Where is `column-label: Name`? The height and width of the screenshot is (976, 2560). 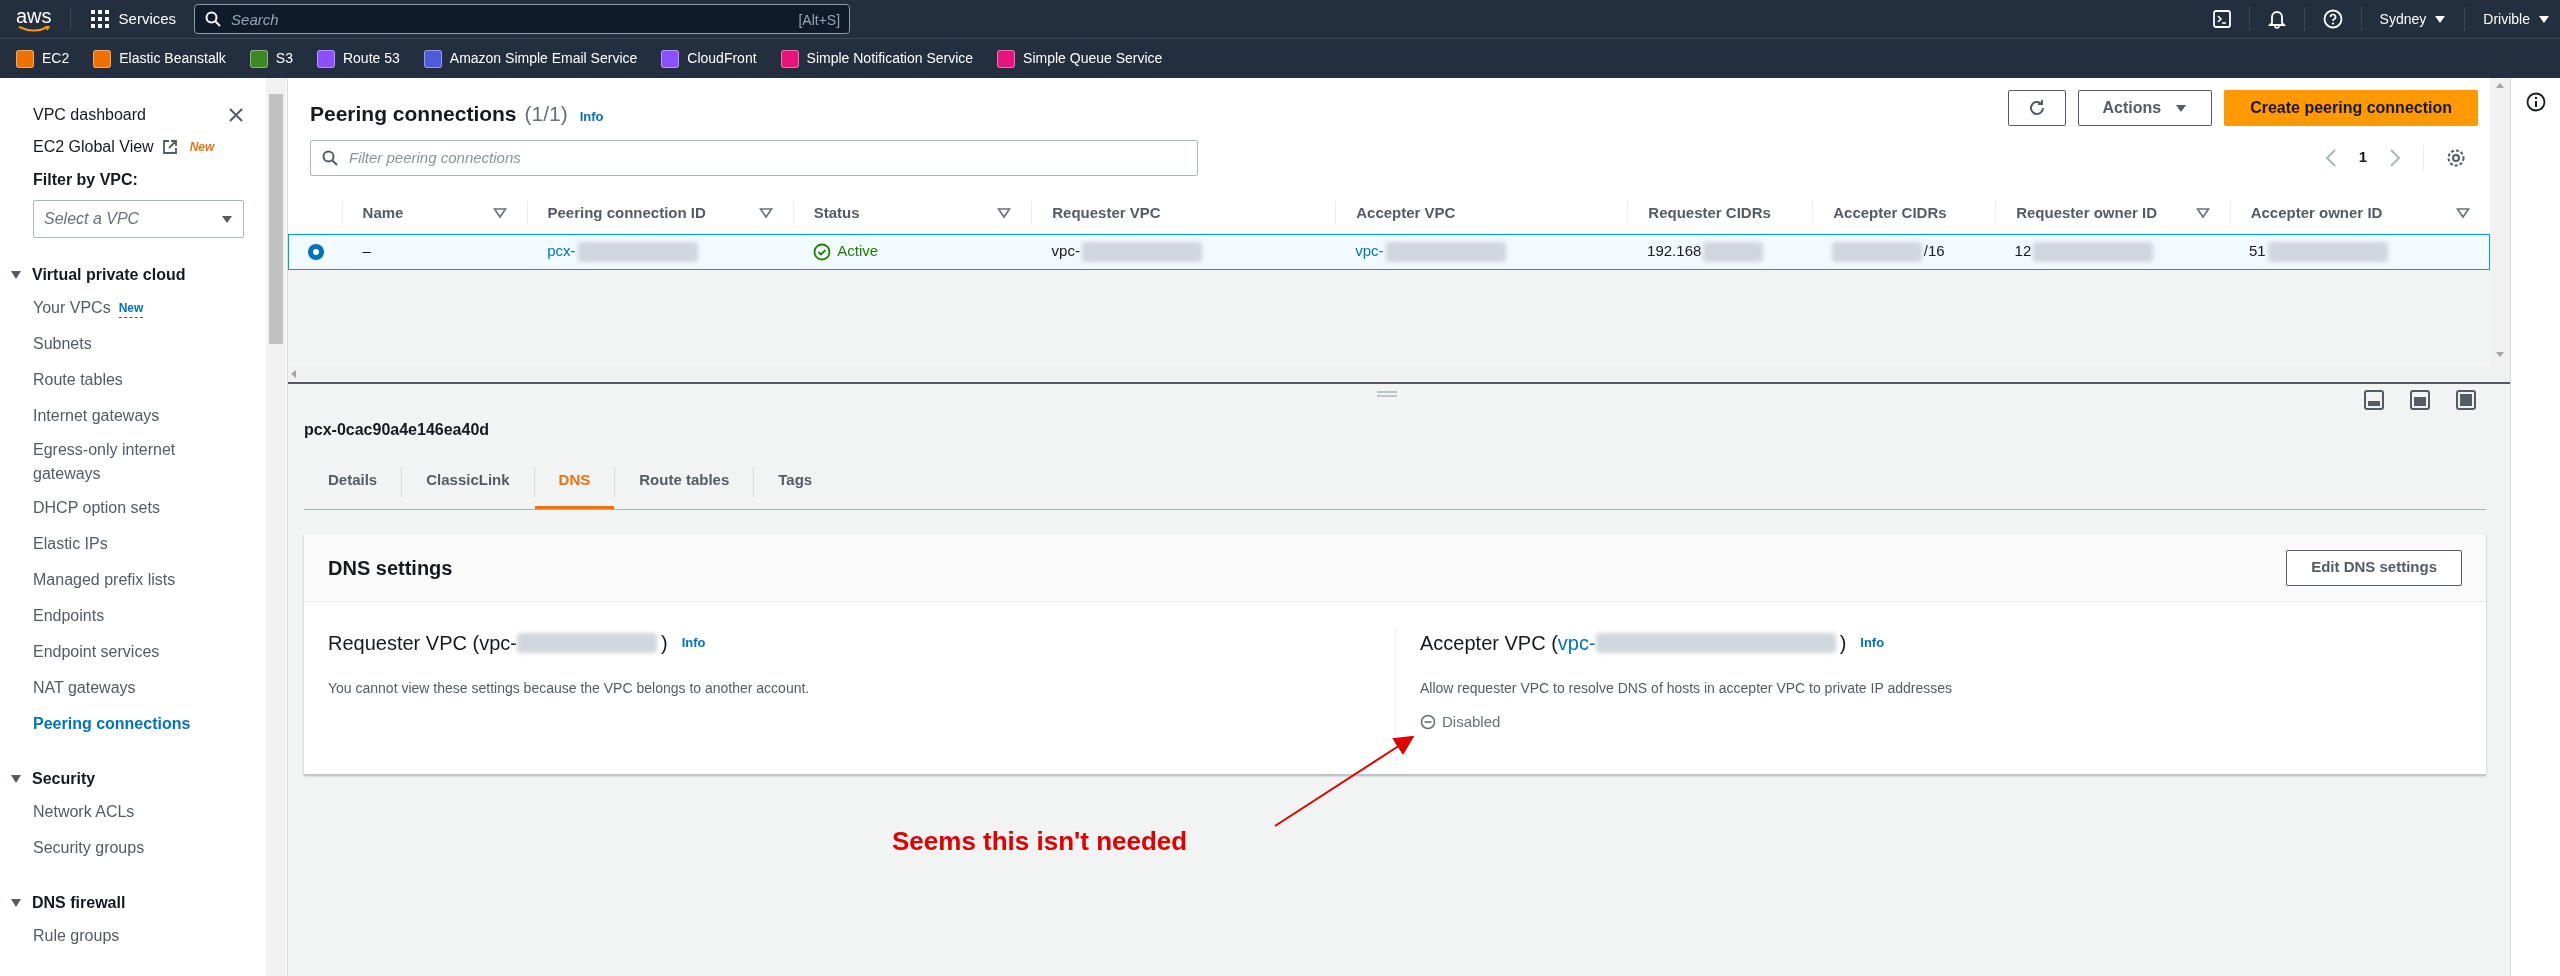 column-label: Name is located at coordinates (383, 212).